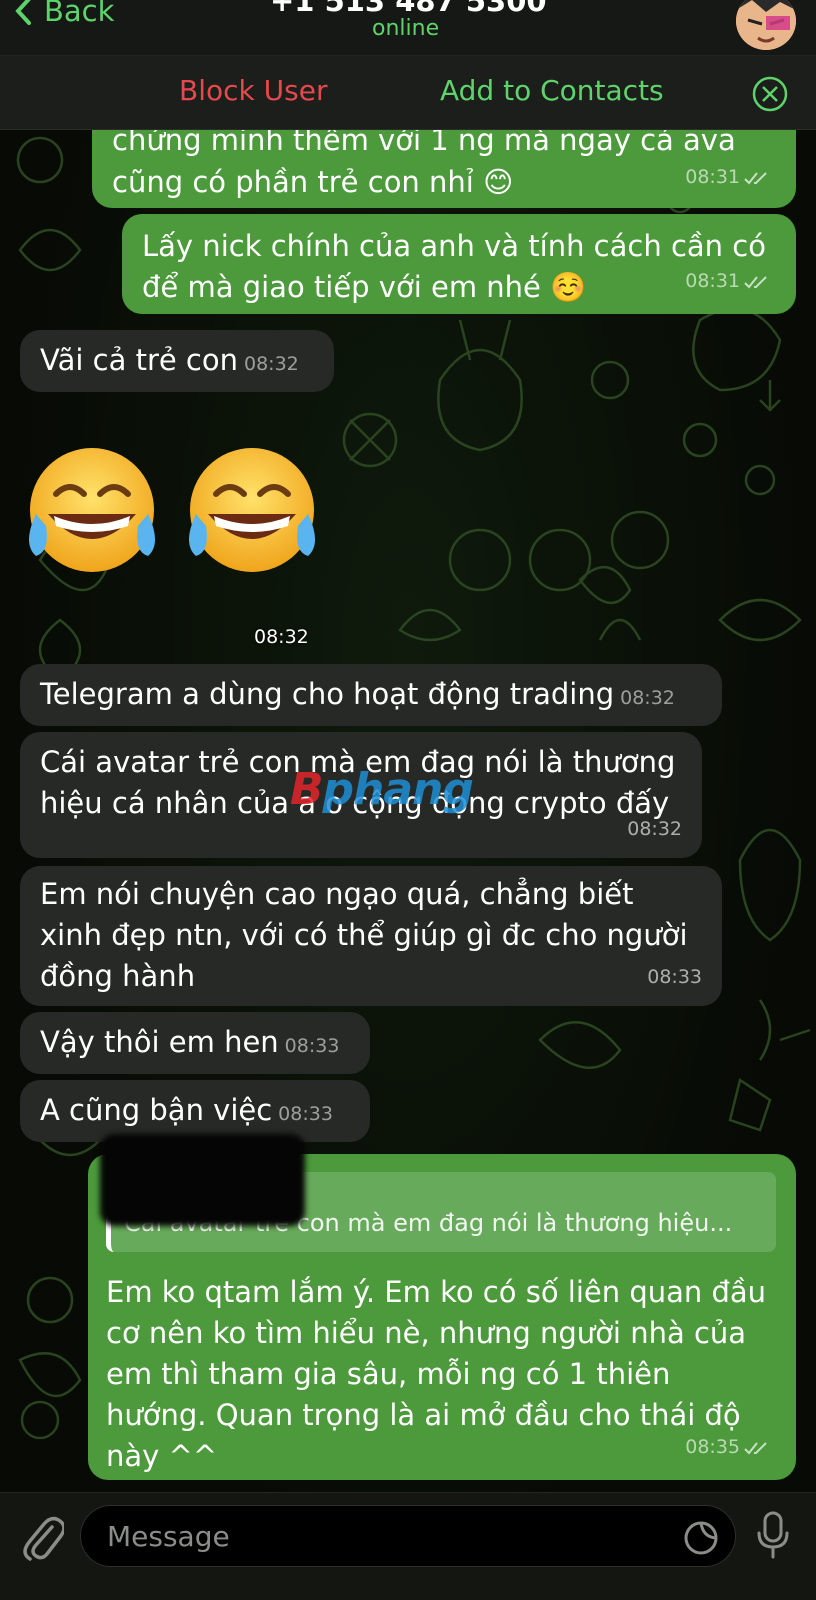 The width and height of the screenshot is (816, 1600). I want to click on message-line: để mà giao tiếp với em nhé ☺️, so click(364, 287).